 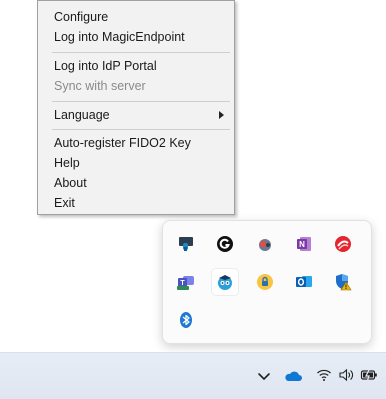 I want to click on onedrive-cloud-icon, so click(x=293, y=378).